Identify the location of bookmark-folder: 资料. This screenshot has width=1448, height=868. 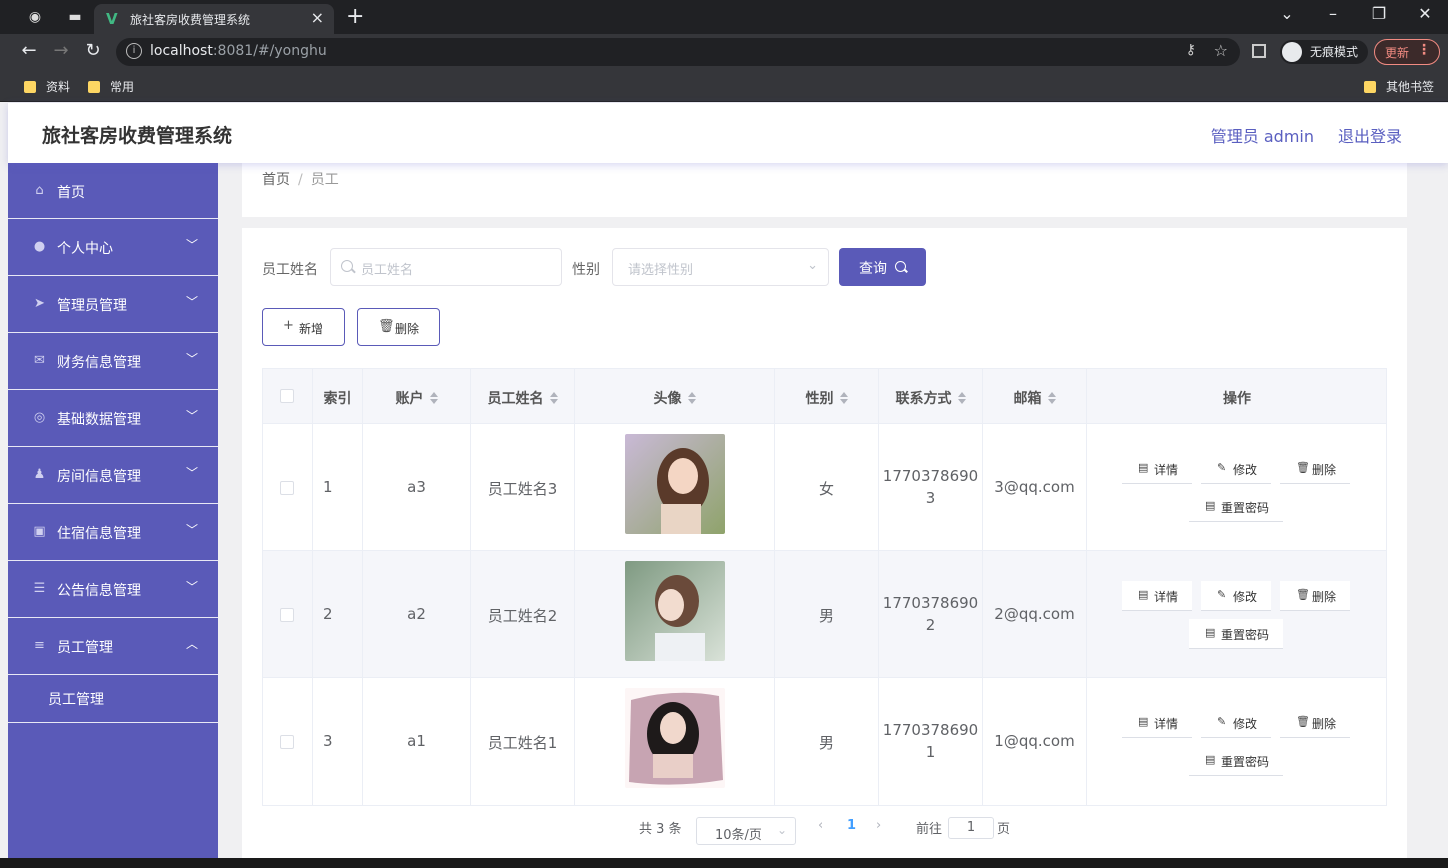
(47, 86).